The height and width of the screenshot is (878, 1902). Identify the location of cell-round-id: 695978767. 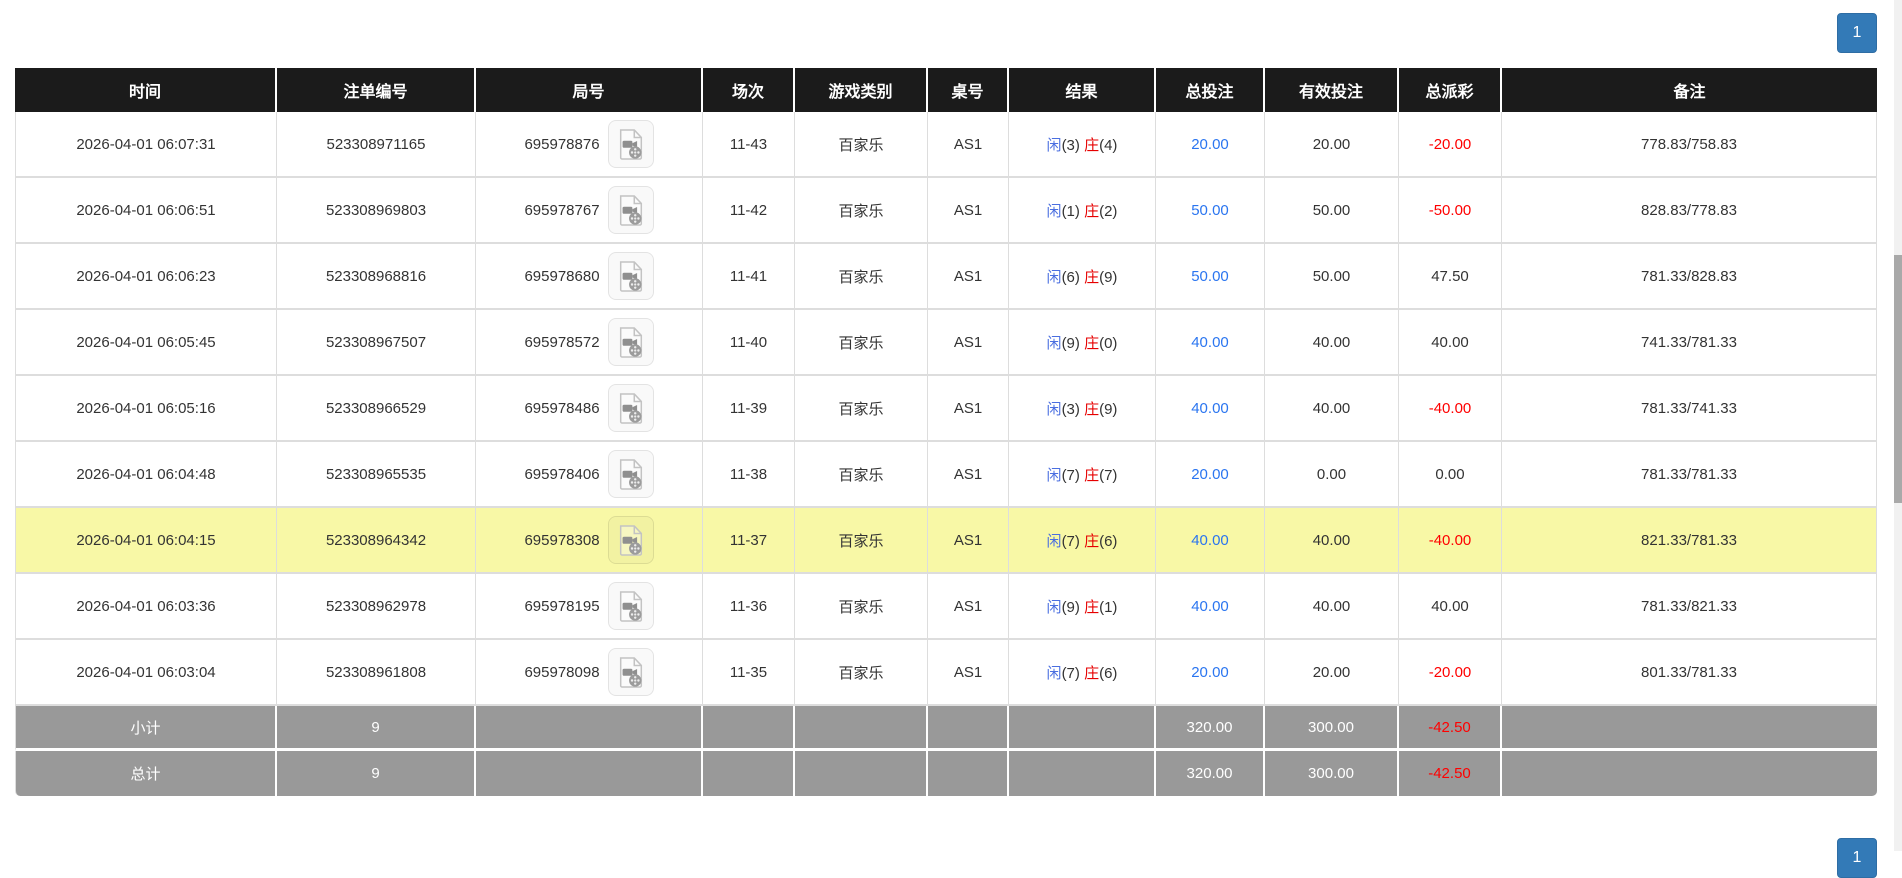
(589, 211).